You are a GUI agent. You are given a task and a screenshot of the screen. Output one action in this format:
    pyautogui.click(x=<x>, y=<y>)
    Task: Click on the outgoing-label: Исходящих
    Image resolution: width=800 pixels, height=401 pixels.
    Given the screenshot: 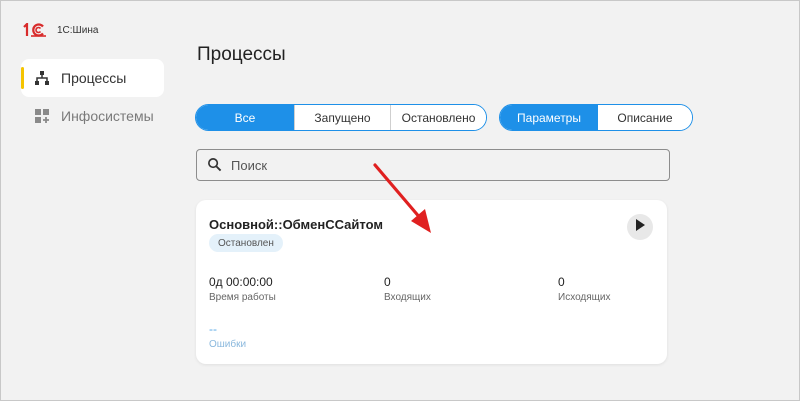 What is the action you would take?
    pyautogui.click(x=584, y=297)
    